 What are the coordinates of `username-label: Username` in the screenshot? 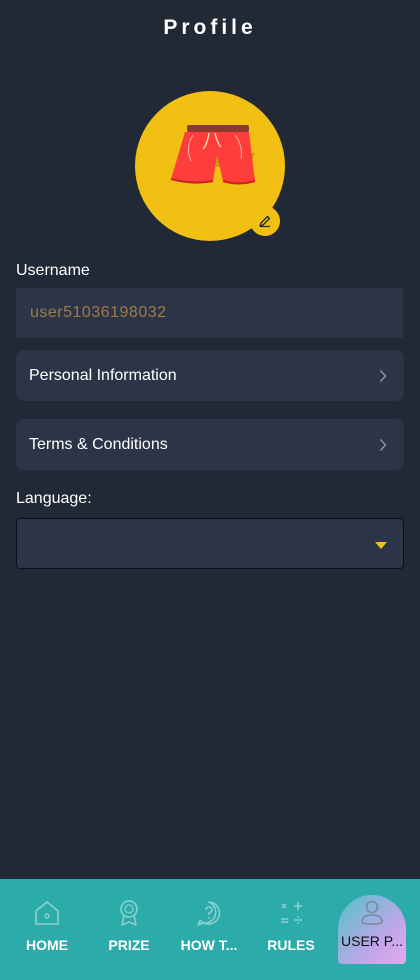 It's located at (53, 270).